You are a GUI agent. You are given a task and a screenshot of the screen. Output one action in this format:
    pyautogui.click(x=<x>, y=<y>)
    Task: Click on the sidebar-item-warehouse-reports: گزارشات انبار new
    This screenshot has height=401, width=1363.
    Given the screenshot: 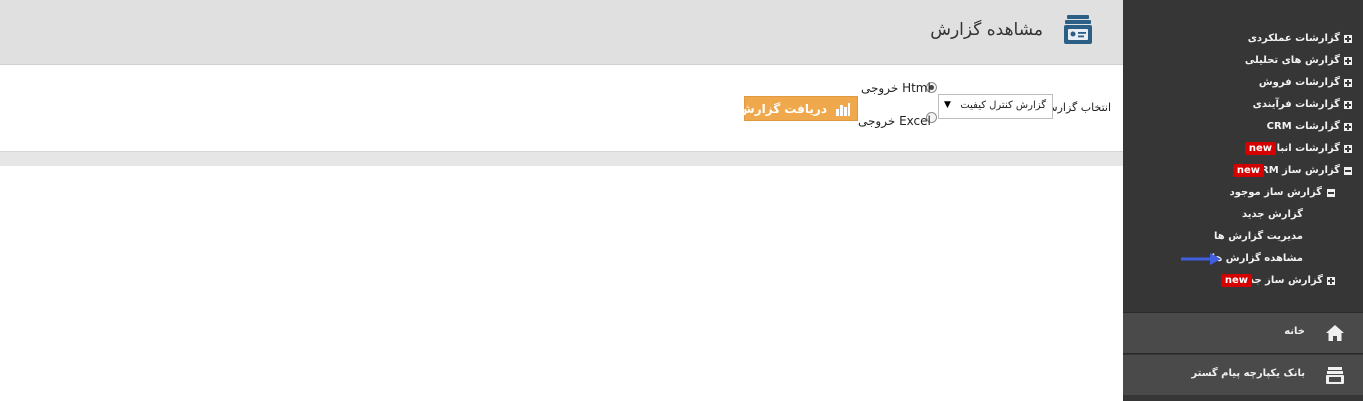 What is the action you would take?
    pyautogui.click(x=1253, y=149)
    